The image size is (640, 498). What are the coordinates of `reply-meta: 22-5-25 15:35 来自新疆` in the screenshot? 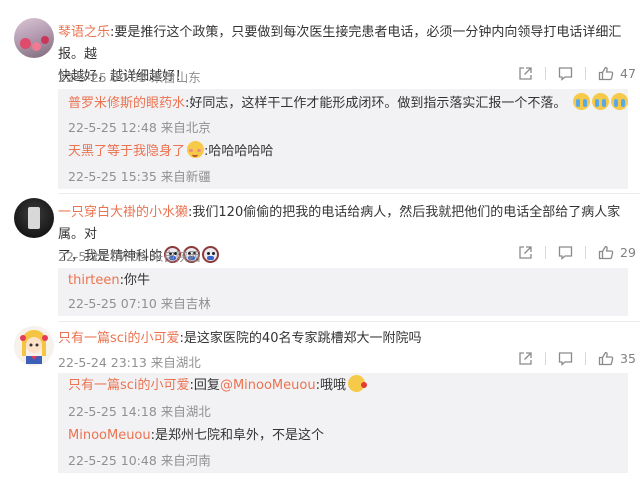 It's located at (139, 175).